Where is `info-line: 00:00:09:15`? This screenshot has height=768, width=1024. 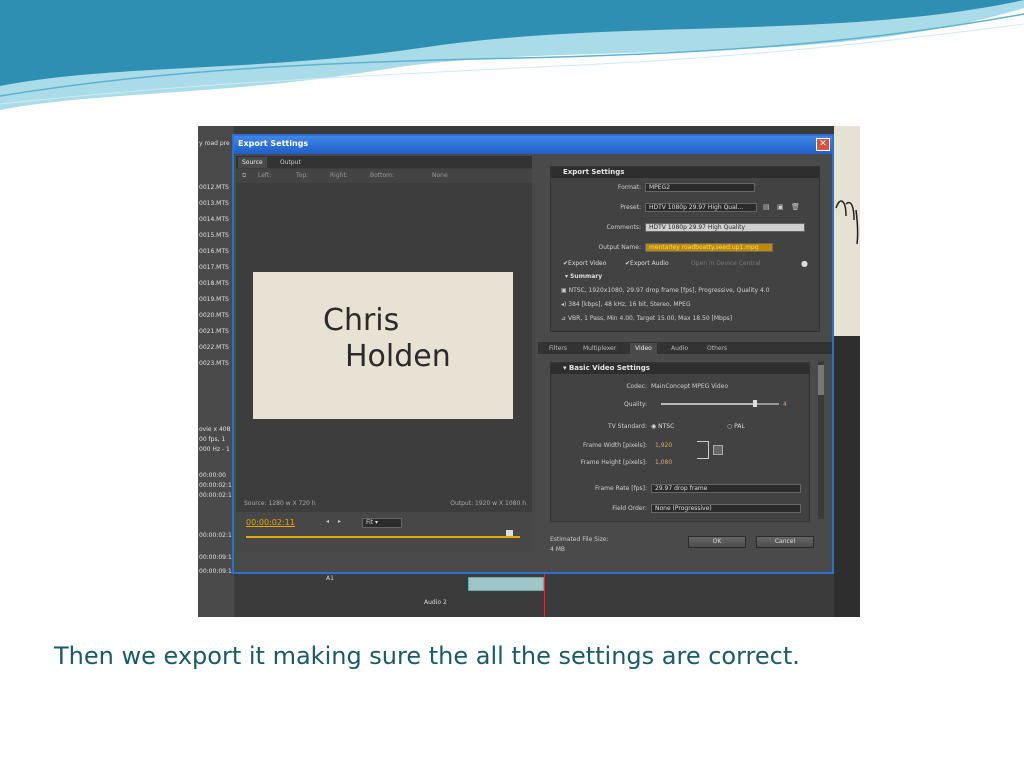 info-line: 00:00:09:15 is located at coordinates (217, 557).